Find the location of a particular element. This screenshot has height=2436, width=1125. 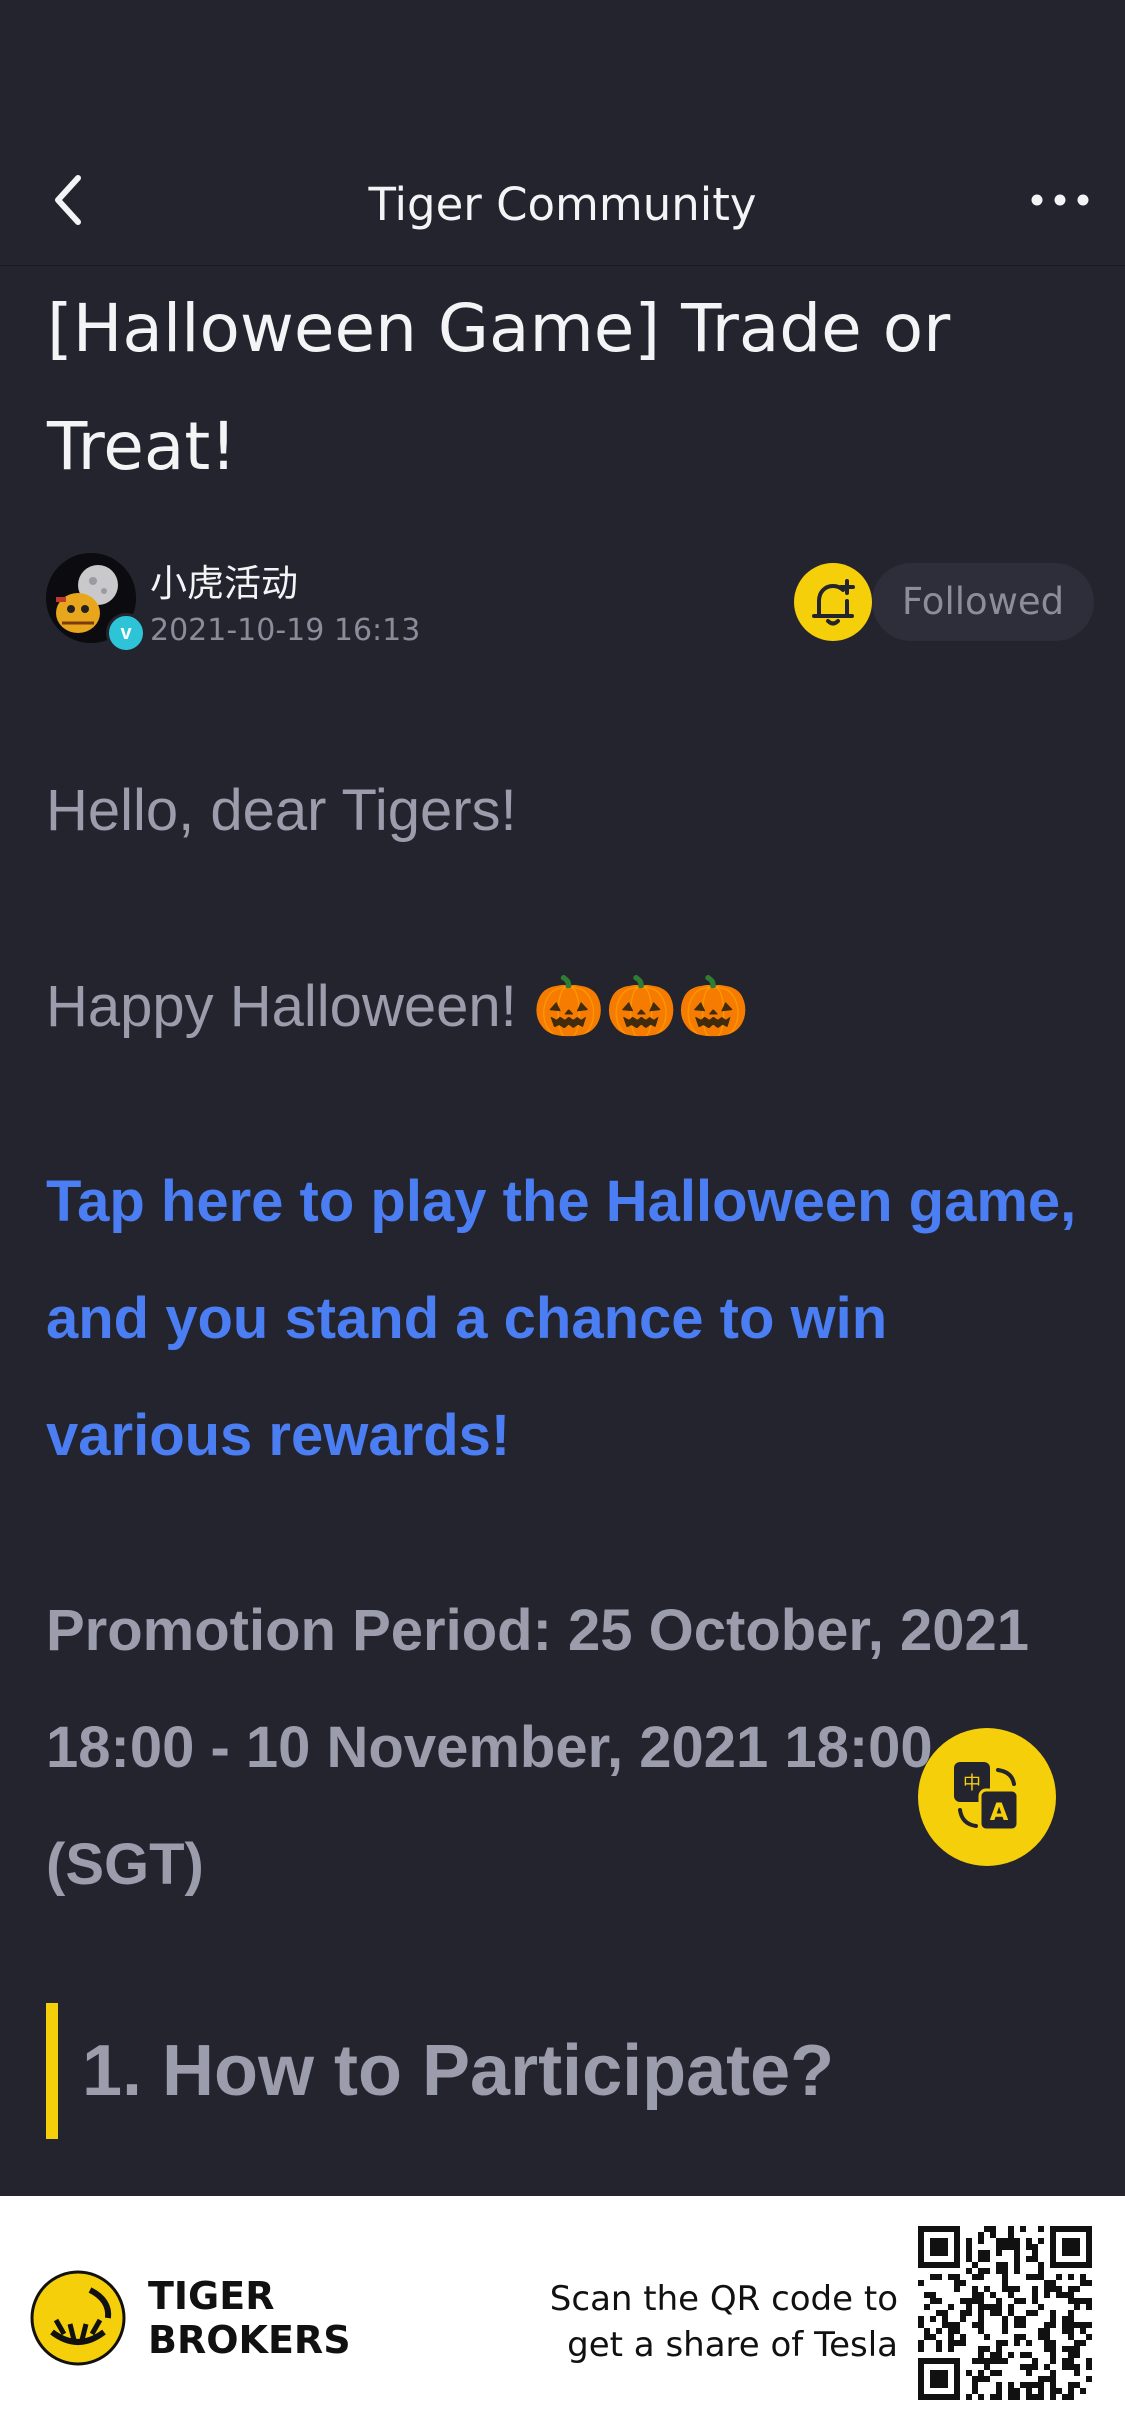

section-accent-bar is located at coordinates (52, 2071).